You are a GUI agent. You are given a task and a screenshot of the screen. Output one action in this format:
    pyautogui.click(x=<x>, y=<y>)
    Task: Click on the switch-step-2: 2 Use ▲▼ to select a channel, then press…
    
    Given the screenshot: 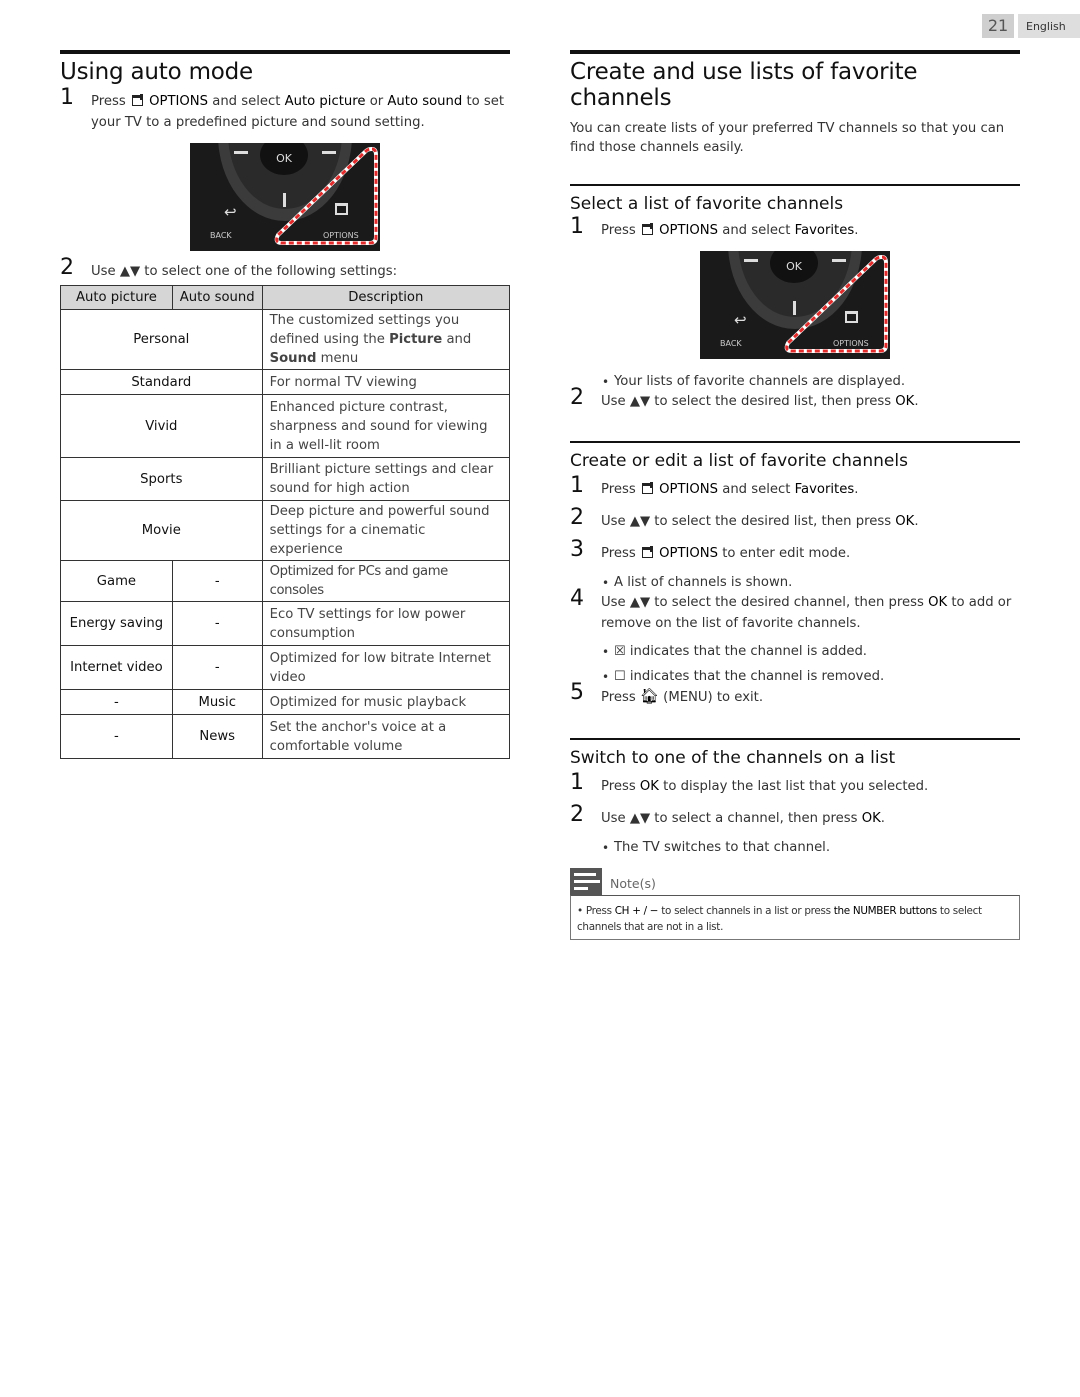 What is the action you would take?
    pyautogui.click(x=727, y=814)
    